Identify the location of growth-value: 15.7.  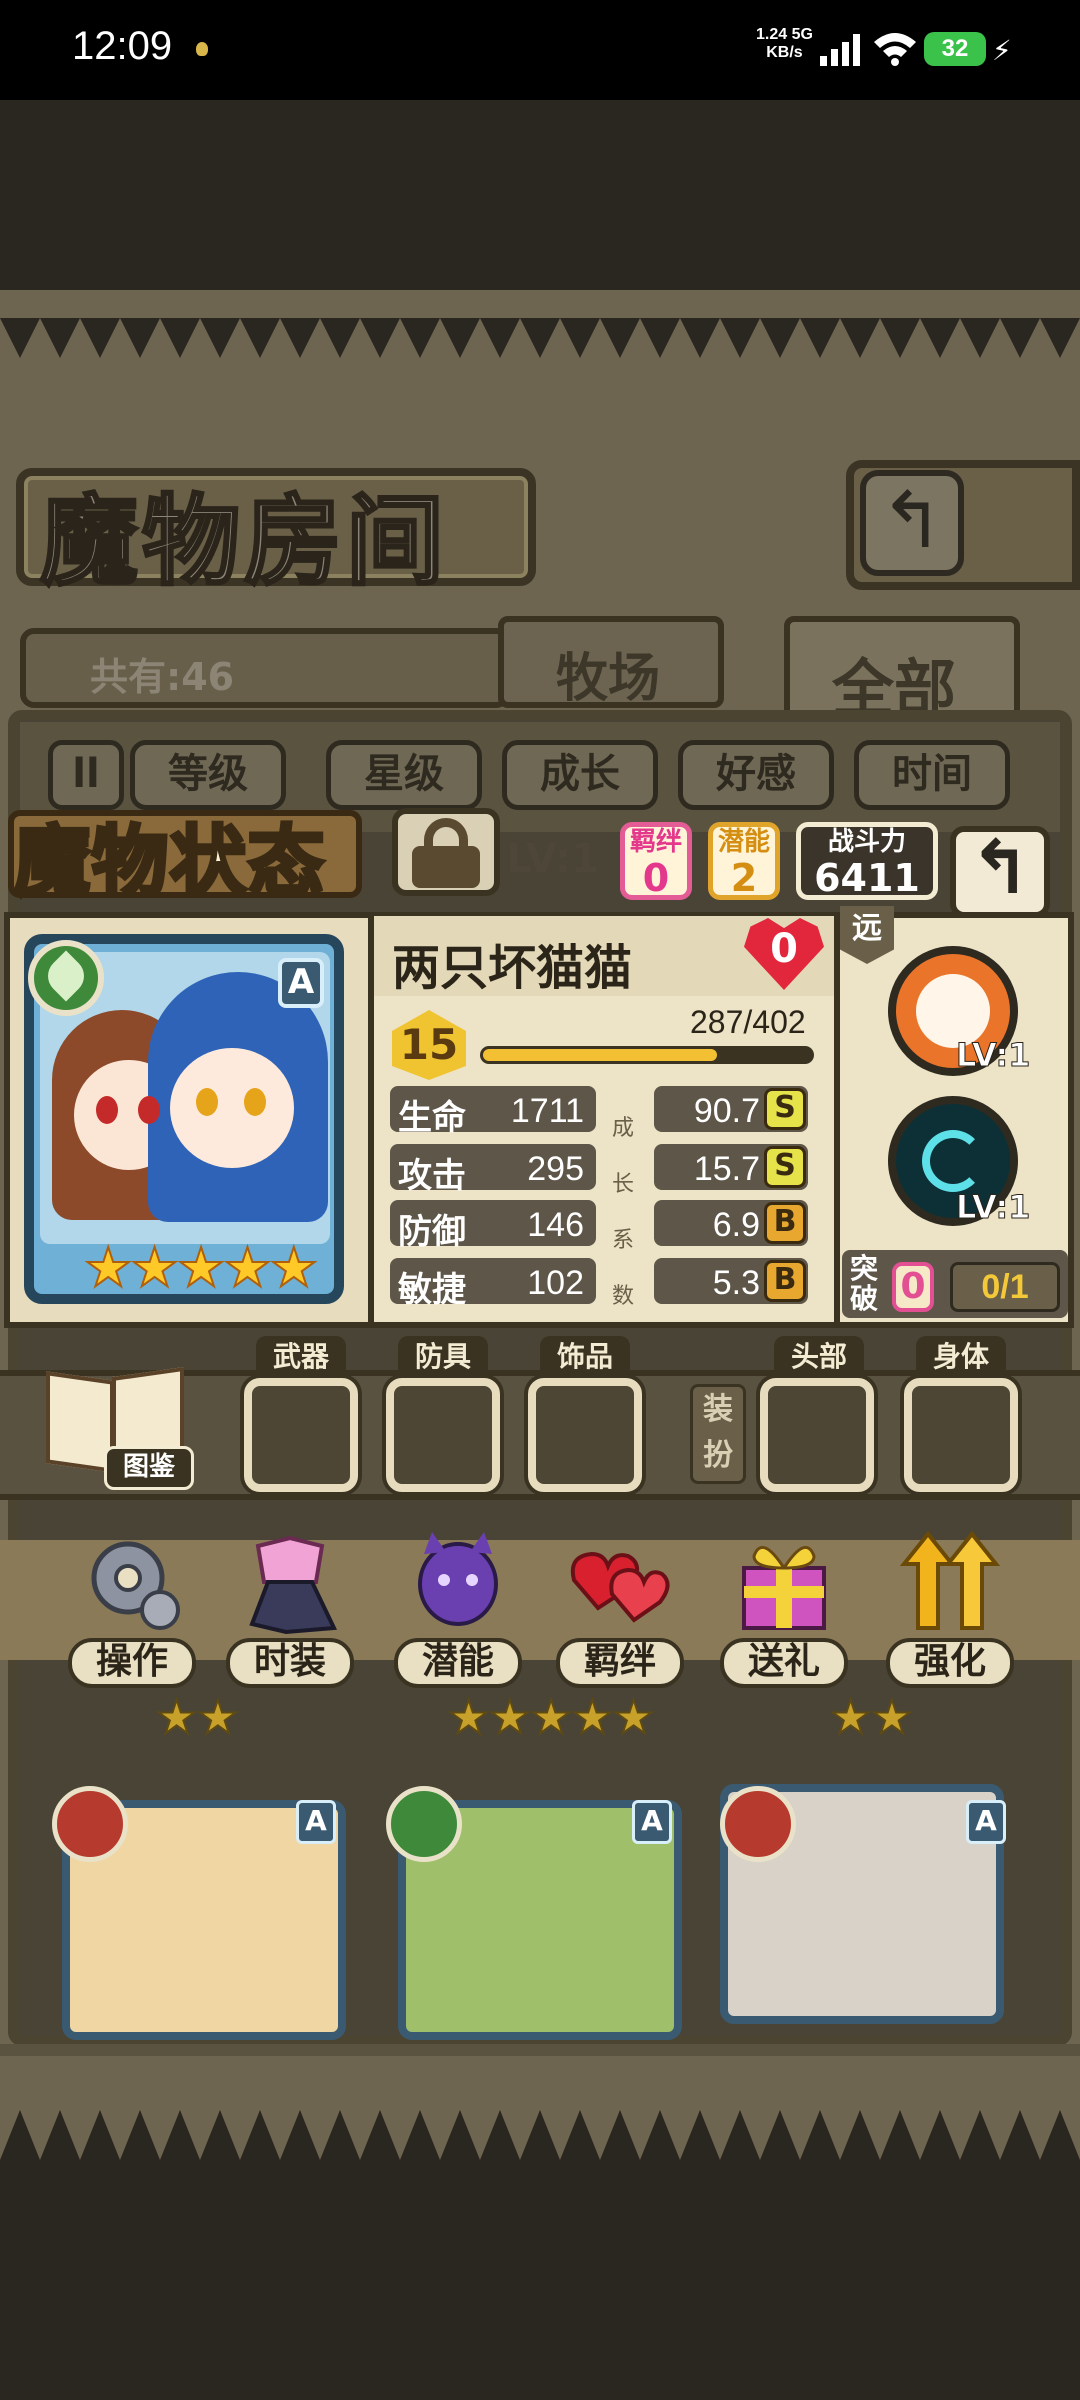
(726, 1169).